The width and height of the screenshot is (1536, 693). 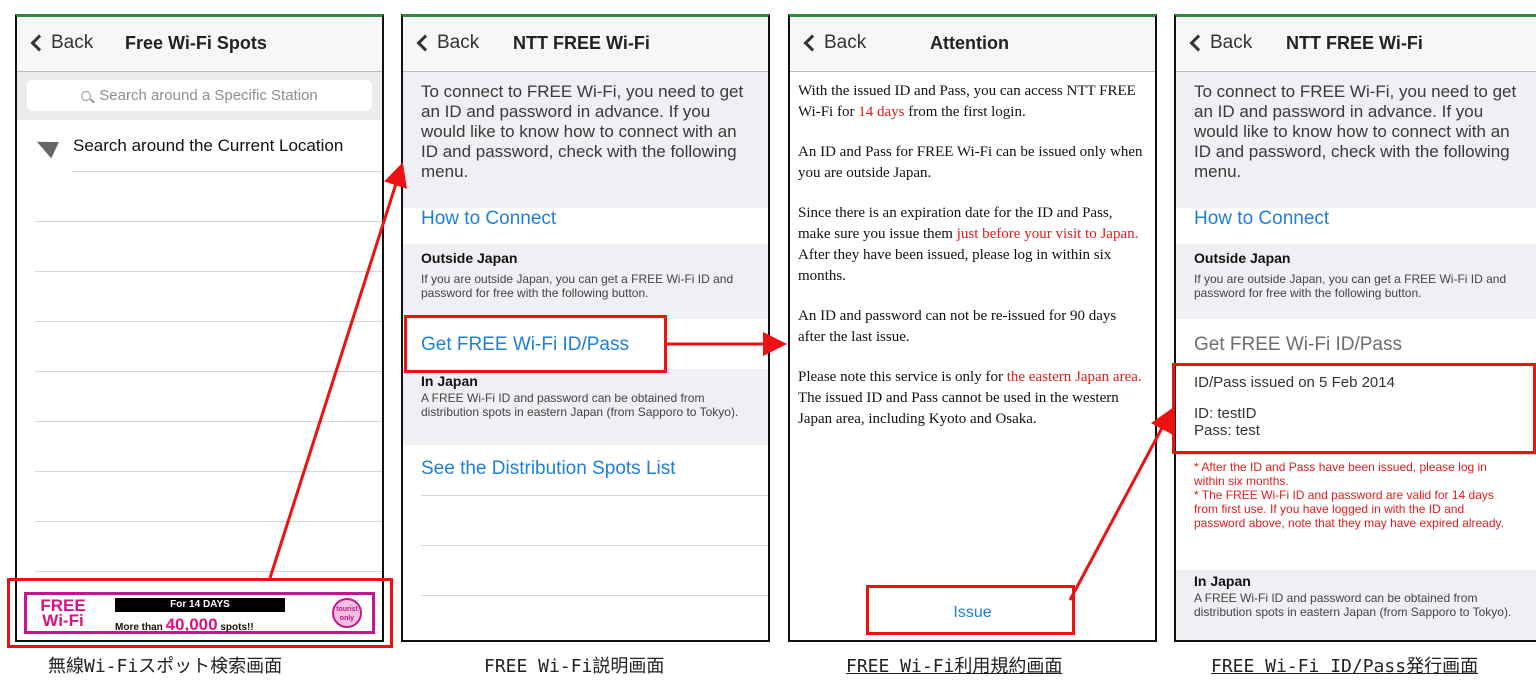 I want to click on caption-screen-2: FREE Wi-Fi説明画面, so click(x=574, y=666).